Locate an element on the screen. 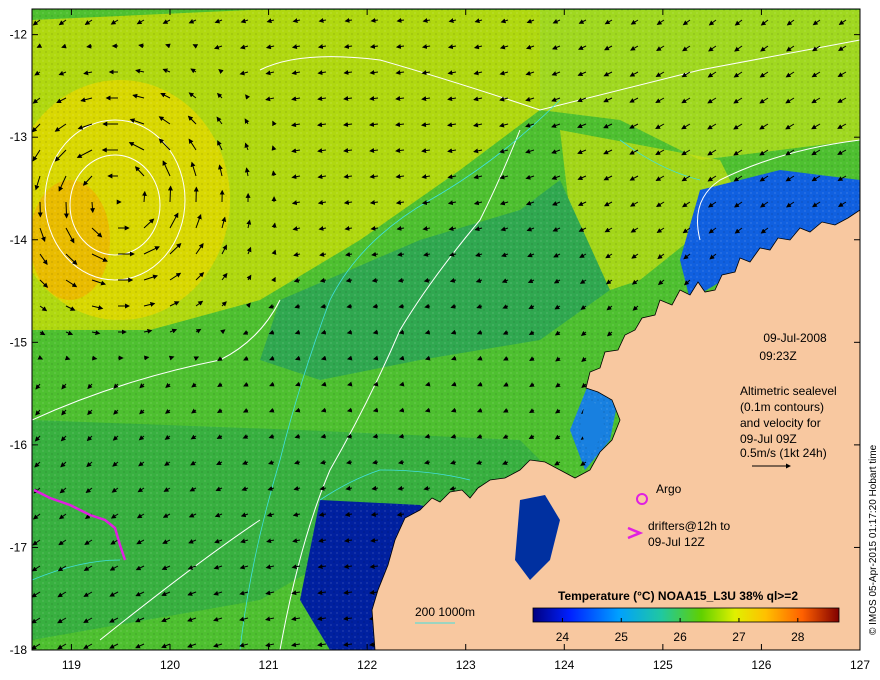  lat-tick-label: -17 is located at coordinates (19, 547).